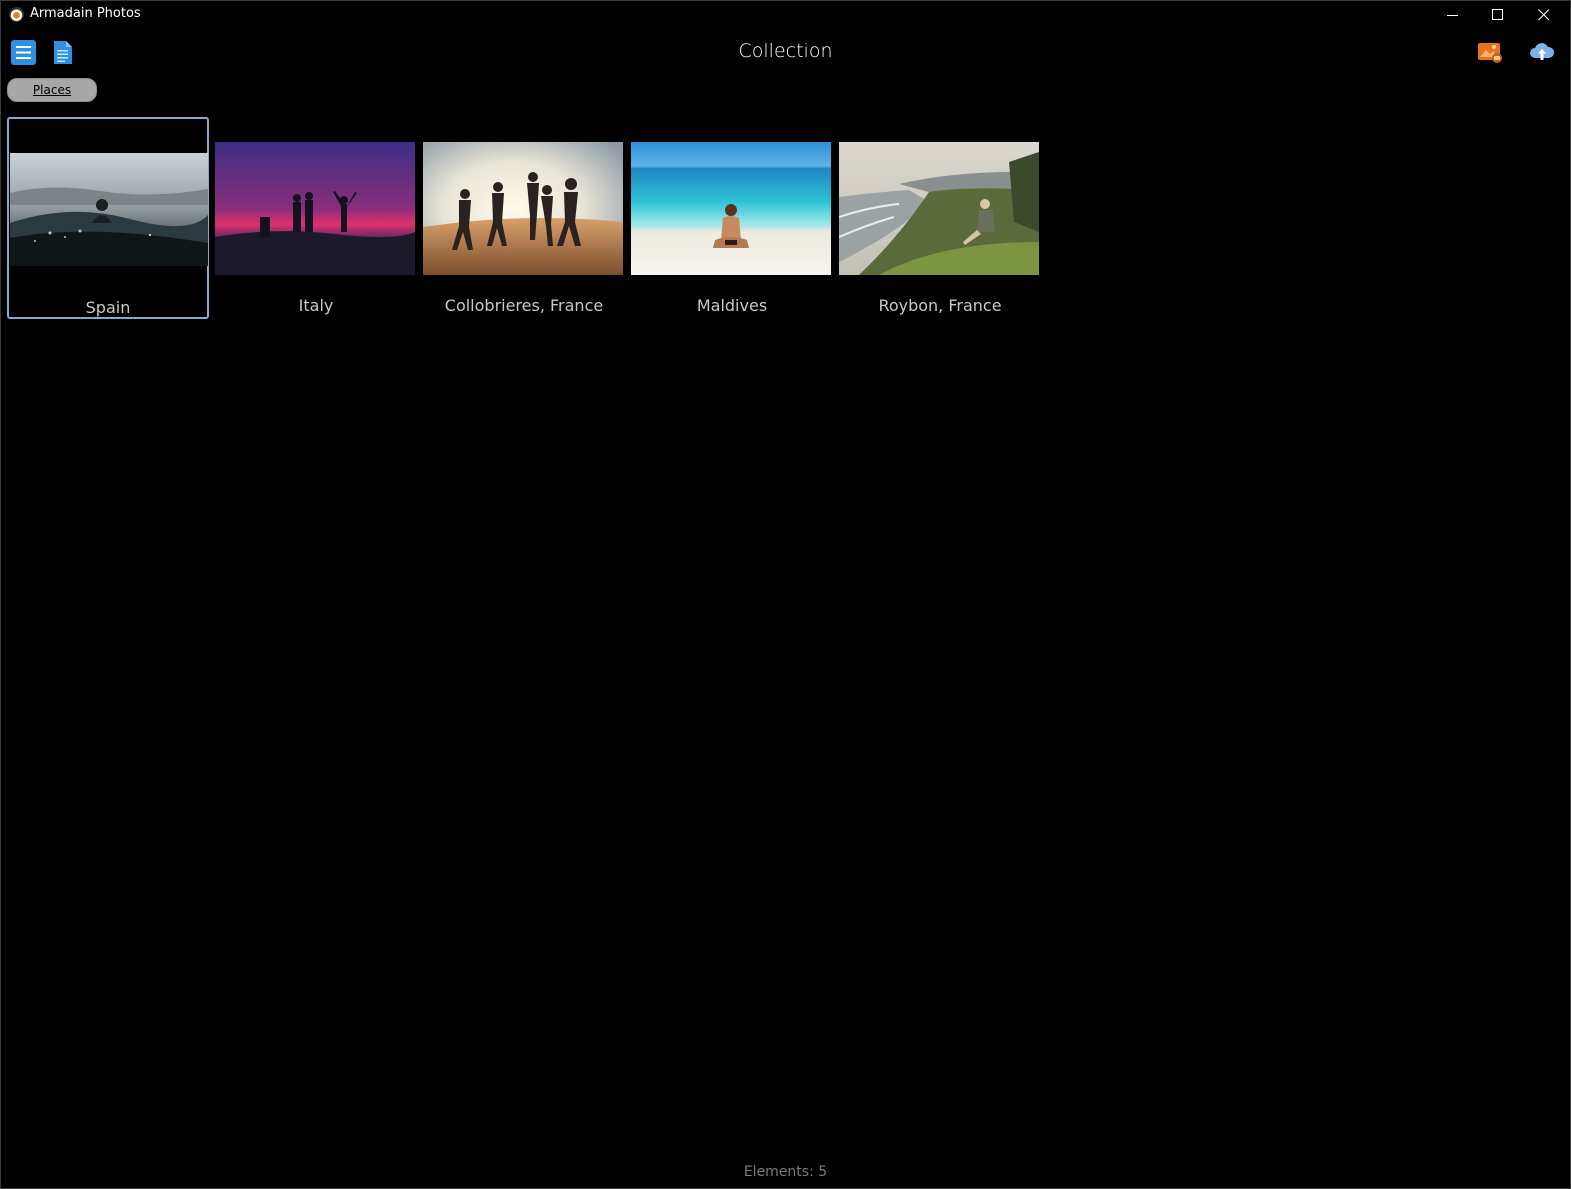 The height and width of the screenshot is (1189, 1571). I want to click on place-label: Collobrieres, France, so click(524, 305).